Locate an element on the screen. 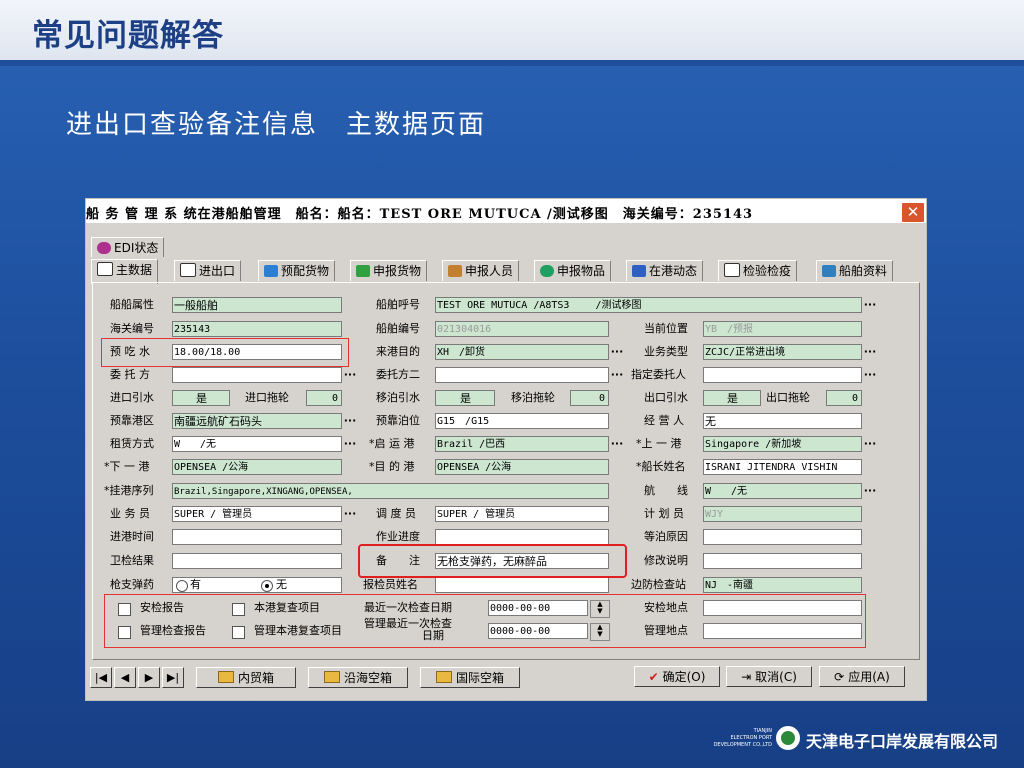 This screenshot has width=1024, height=768. tab-declared-personnel: 申报人员 is located at coordinates (481, 270).